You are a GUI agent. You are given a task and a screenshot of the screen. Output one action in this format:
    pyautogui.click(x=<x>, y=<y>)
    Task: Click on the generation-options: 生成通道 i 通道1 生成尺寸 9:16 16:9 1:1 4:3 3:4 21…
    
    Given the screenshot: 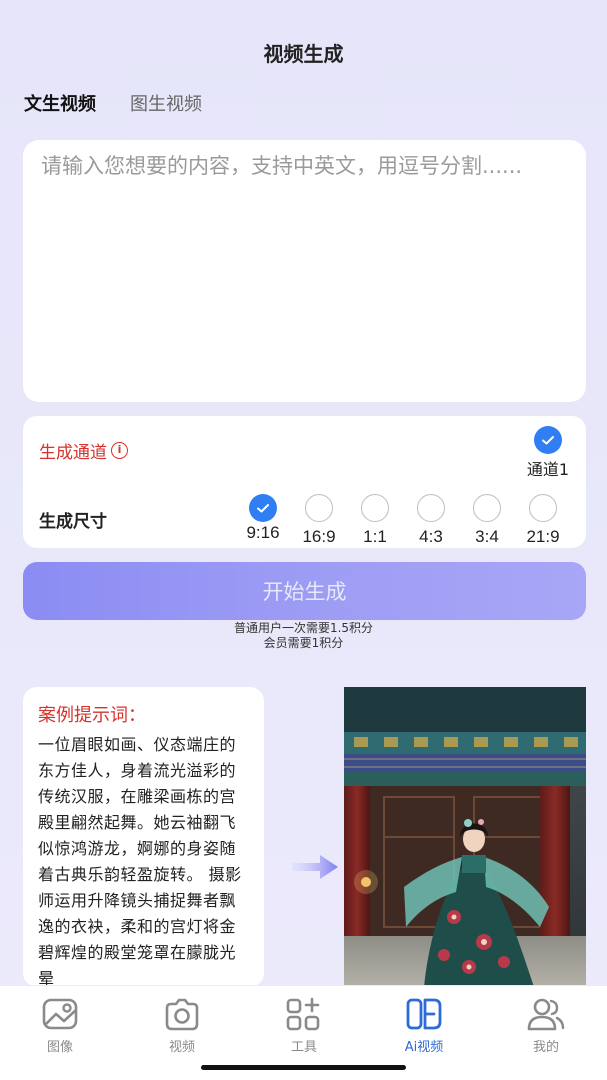 What is the action you would take?
    pyautogui.click(x=304, y=482)
    